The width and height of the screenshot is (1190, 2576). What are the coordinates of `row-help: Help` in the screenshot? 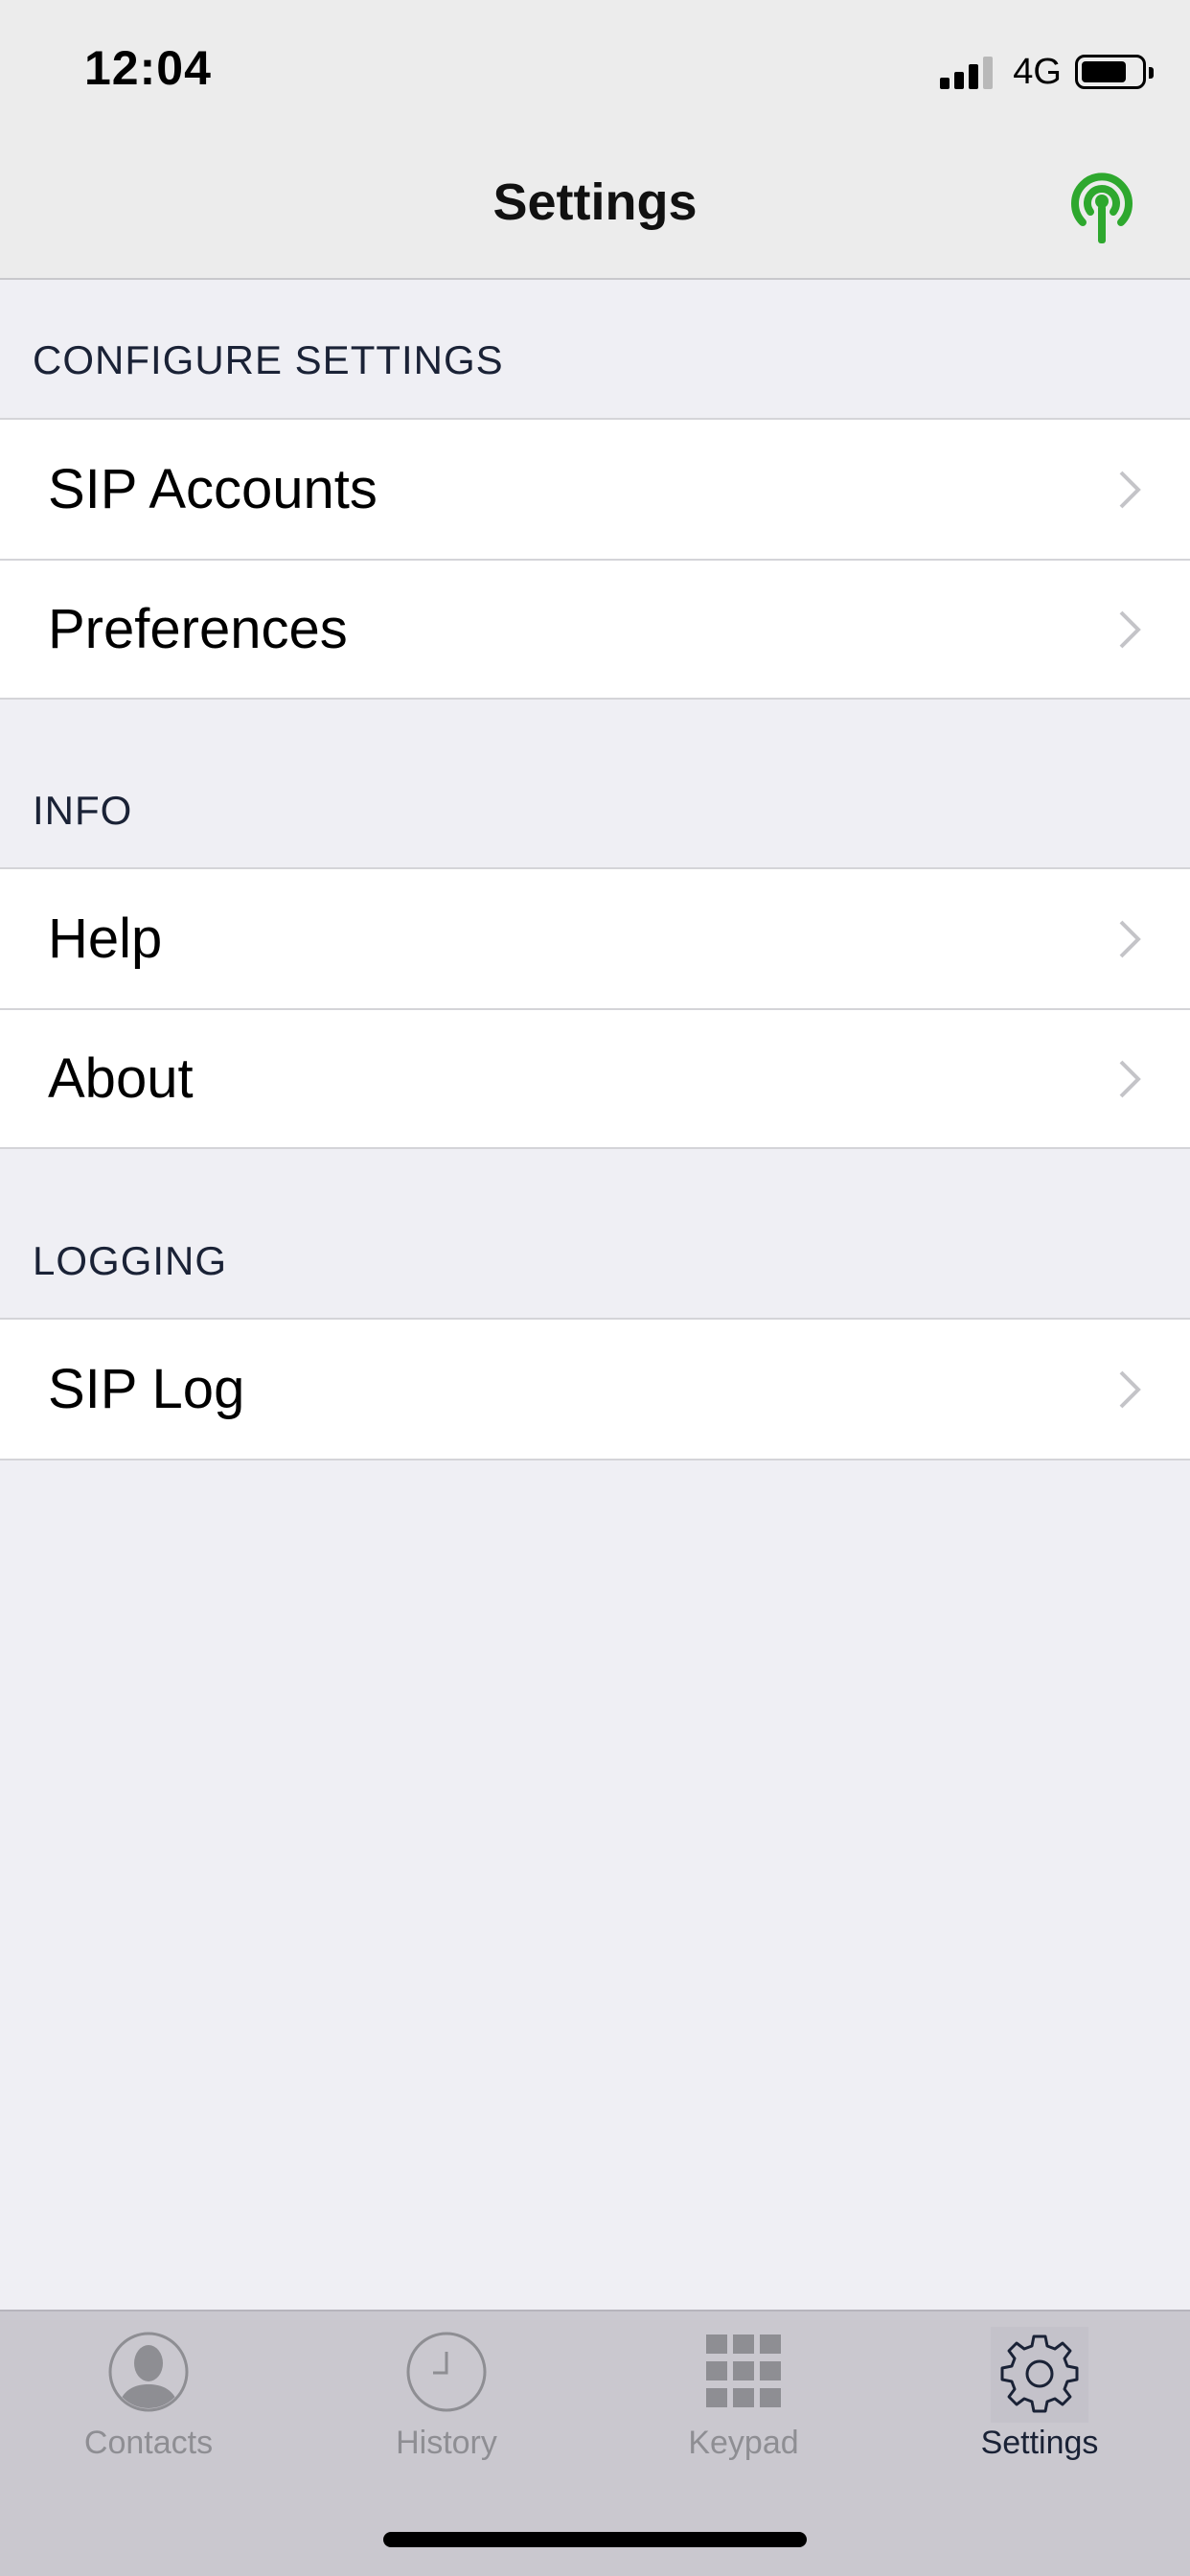 It's located at (595, 938).